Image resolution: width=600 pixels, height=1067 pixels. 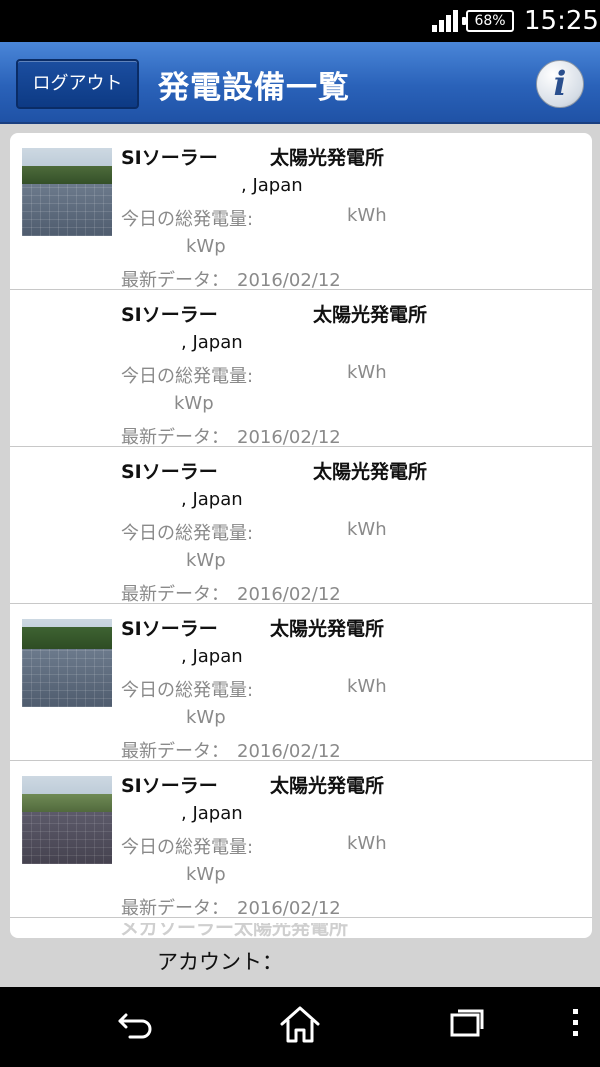 I want to click on signal-icon, so click(x=445, y=21).